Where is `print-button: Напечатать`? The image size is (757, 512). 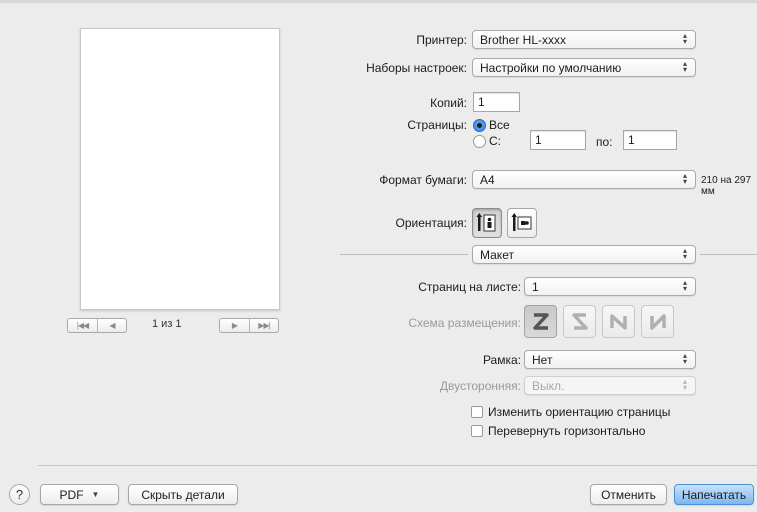 print-button: Напечатать is located at coordinates (714, 494).